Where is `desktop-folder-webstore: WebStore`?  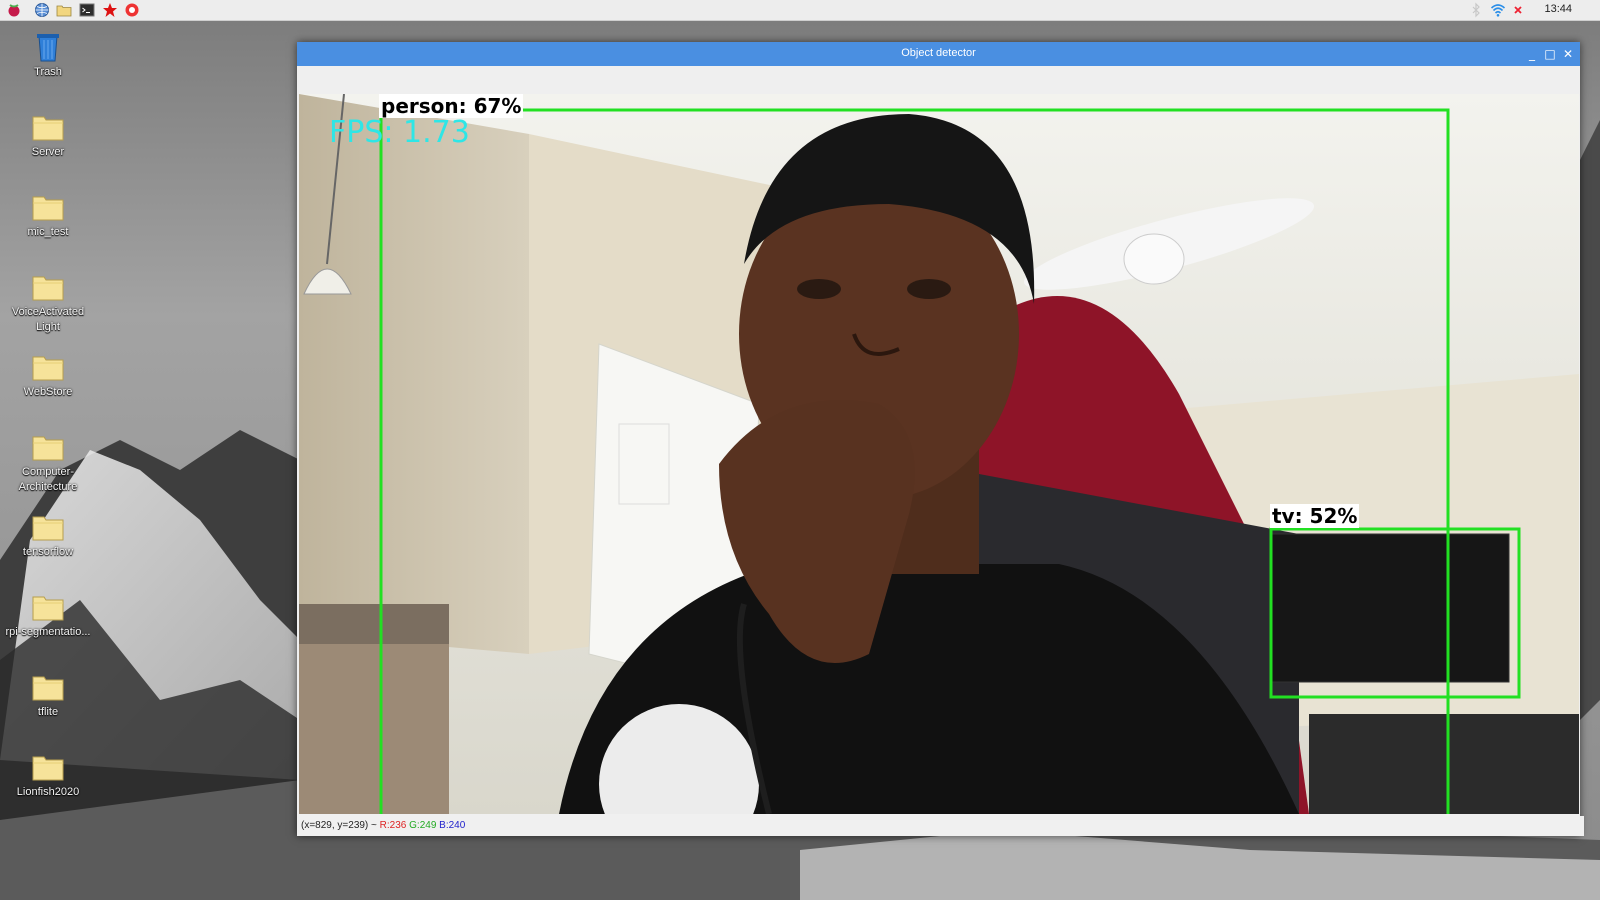
desktop-folder-webstore: WebStore is located at coordinates (48, 376).